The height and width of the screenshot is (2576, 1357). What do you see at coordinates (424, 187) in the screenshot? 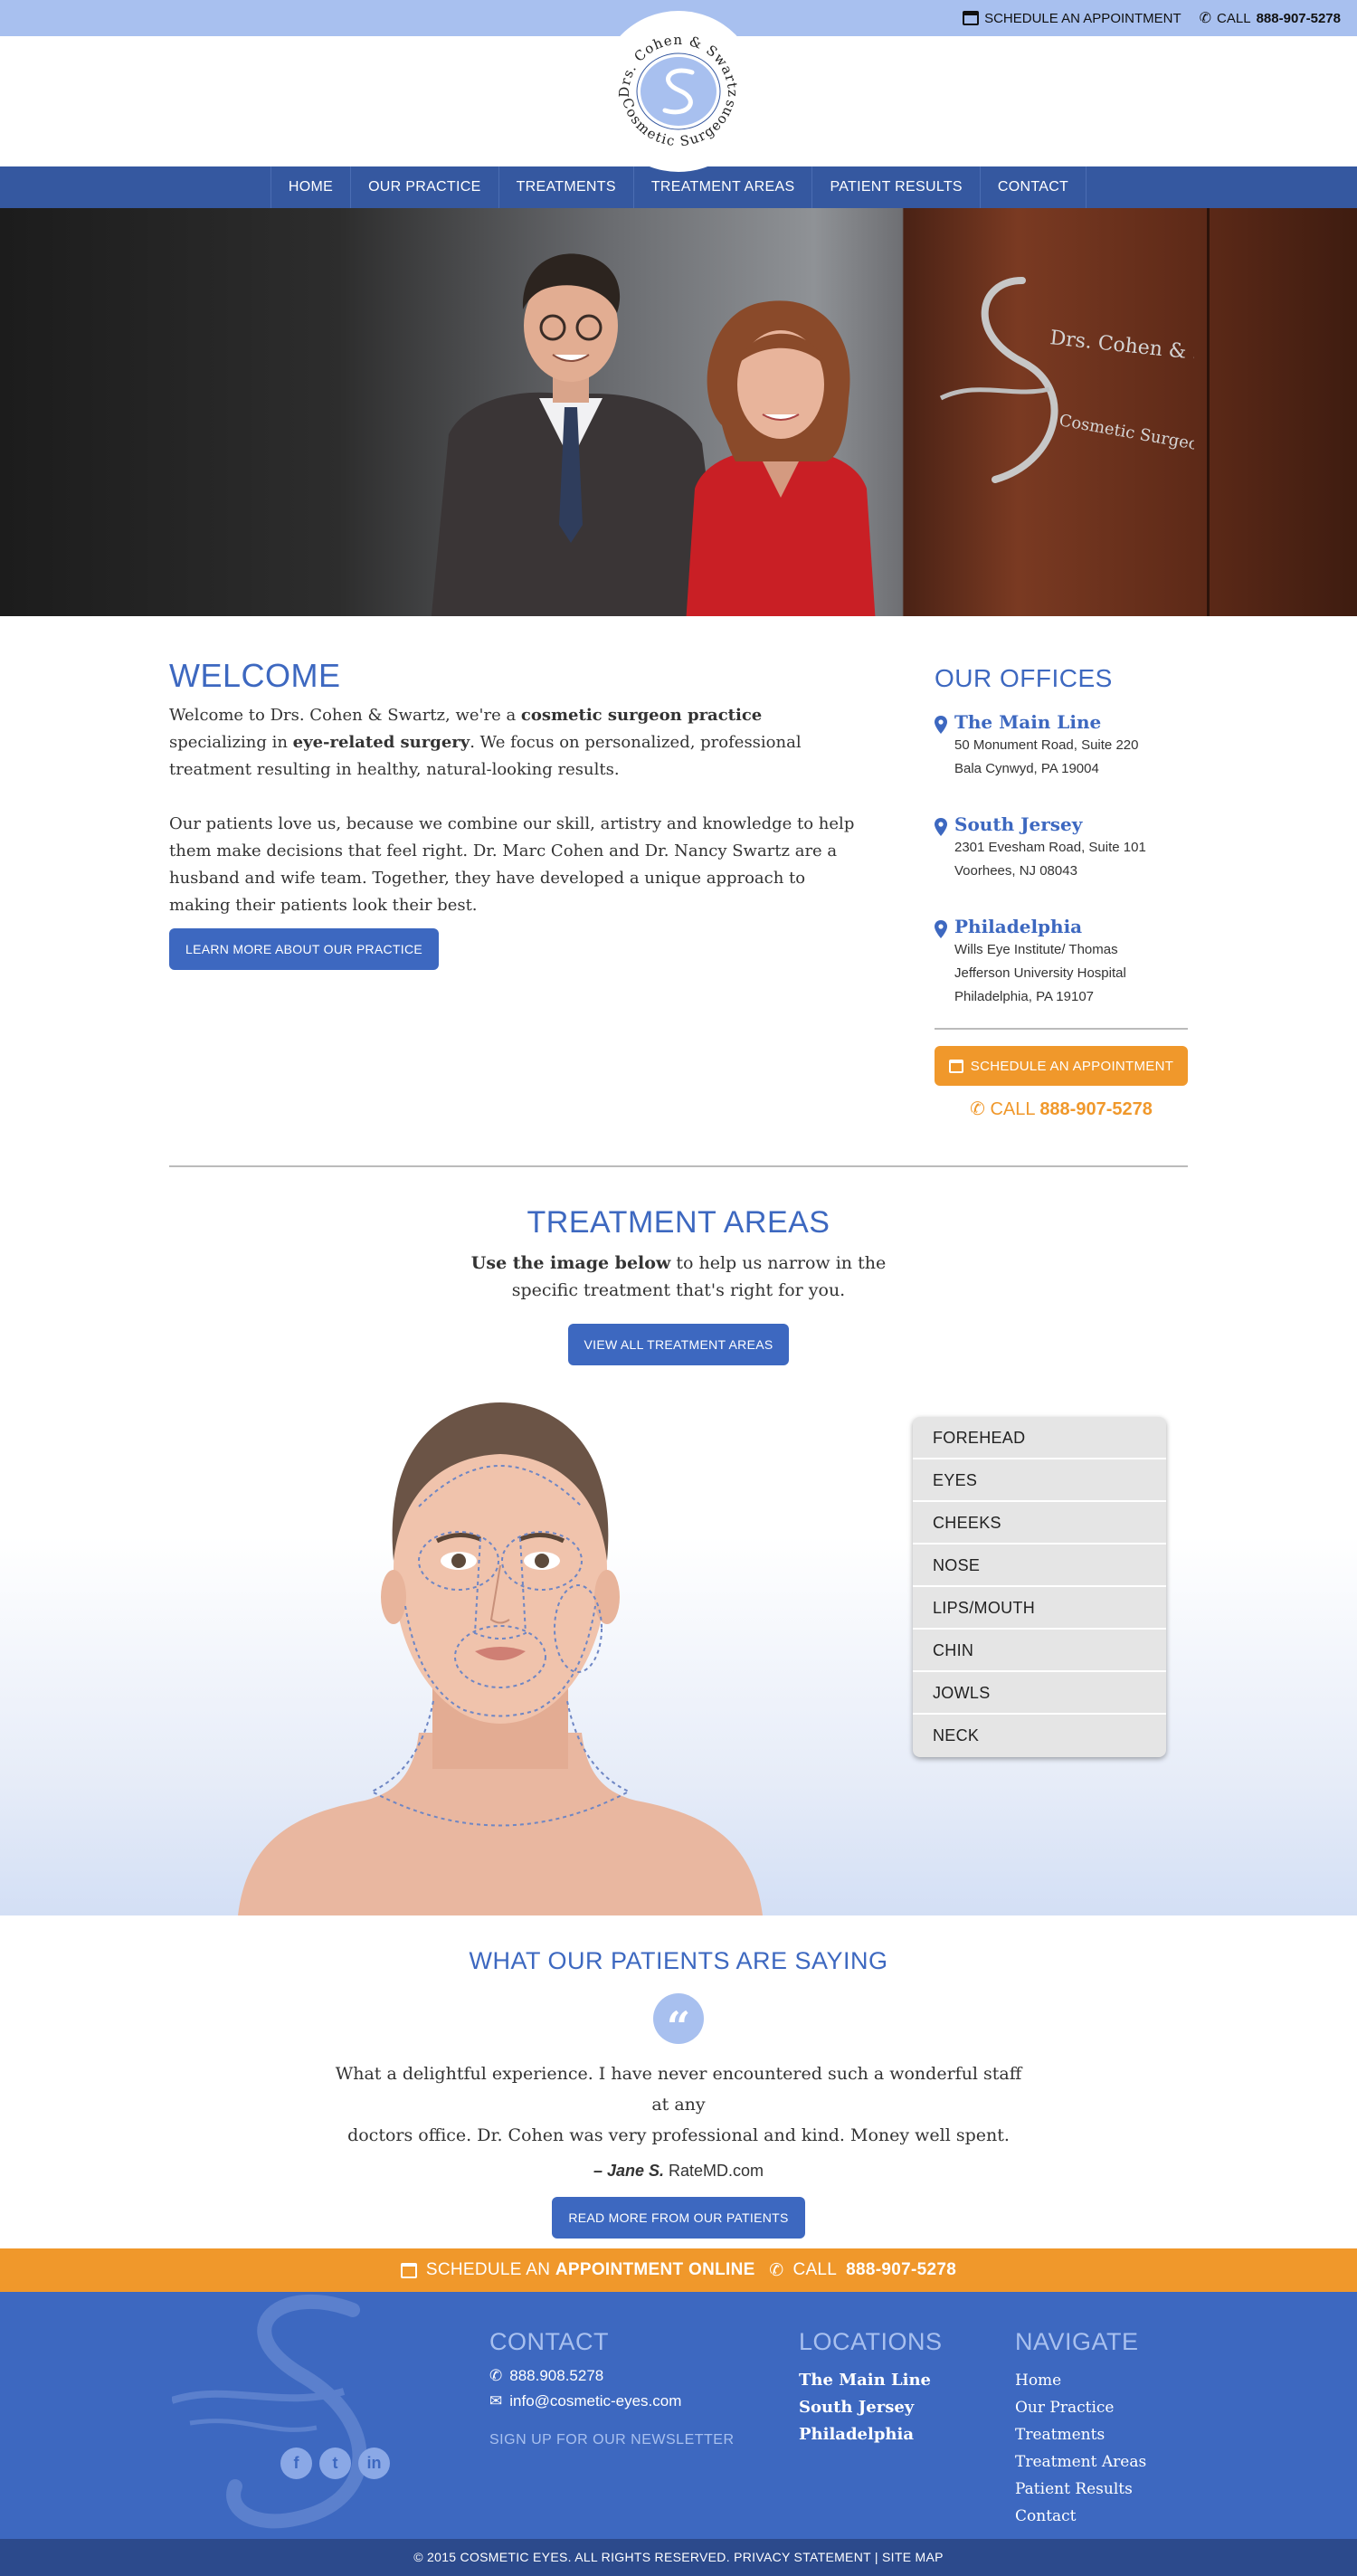
I see `nav-our-practice: OUR PRACTICE` at bounding box center [424, 187].